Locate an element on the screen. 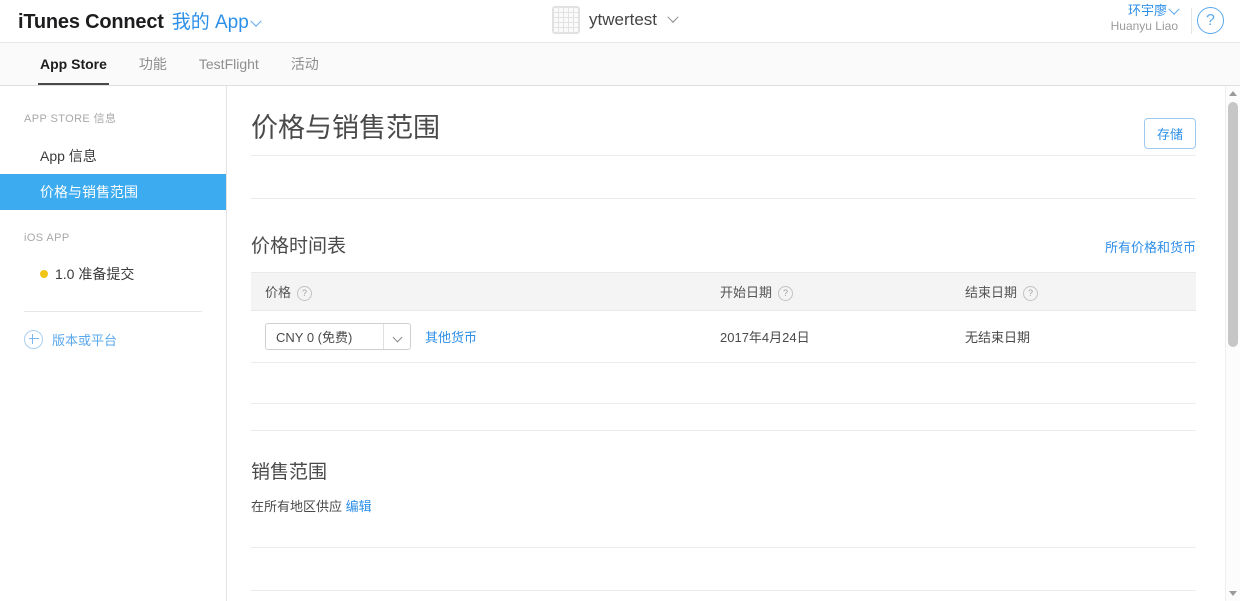  column-header-start-date-label: 开始日期 is located at coordinates (746, 292).